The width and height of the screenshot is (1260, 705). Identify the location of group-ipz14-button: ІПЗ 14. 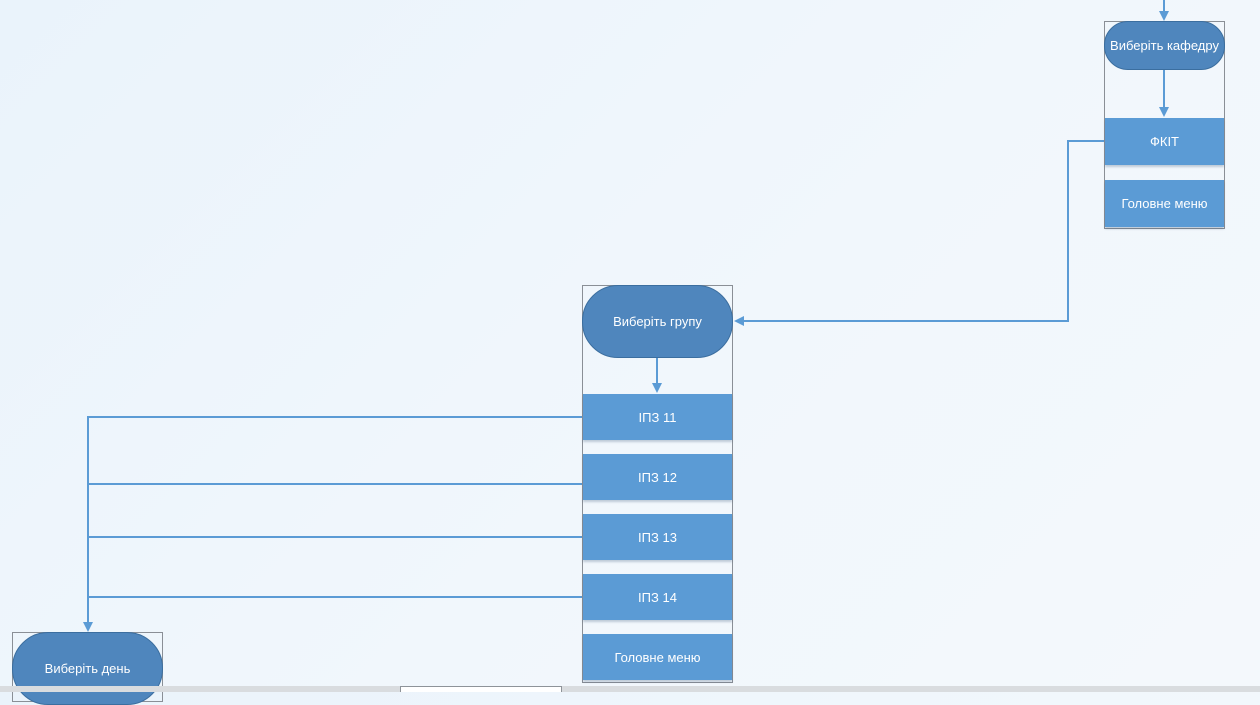
(657, 597).